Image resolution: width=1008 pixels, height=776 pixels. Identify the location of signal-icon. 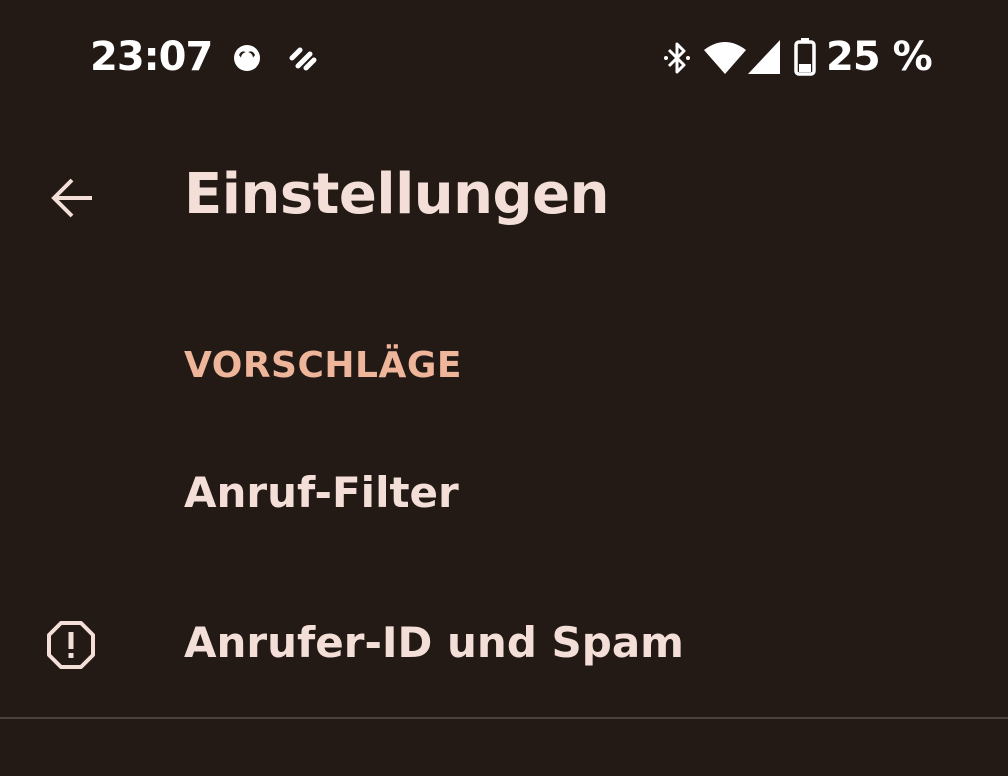
(764, 57).